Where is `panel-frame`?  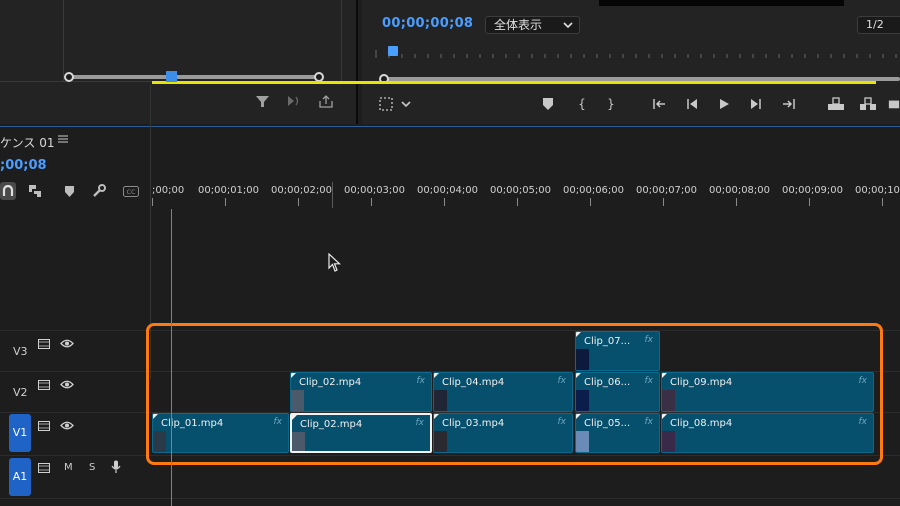 panel-frame is located at coordinates (171, 41).